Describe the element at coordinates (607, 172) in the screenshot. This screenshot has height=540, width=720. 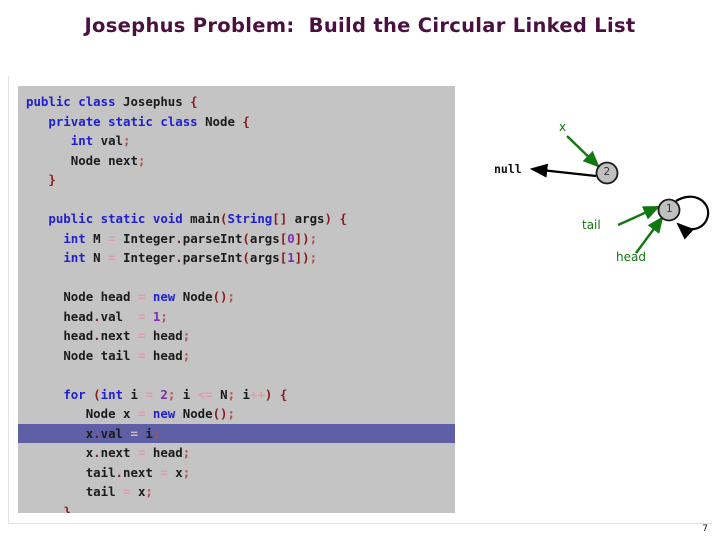
I see `node-value-2: 2` at that location.